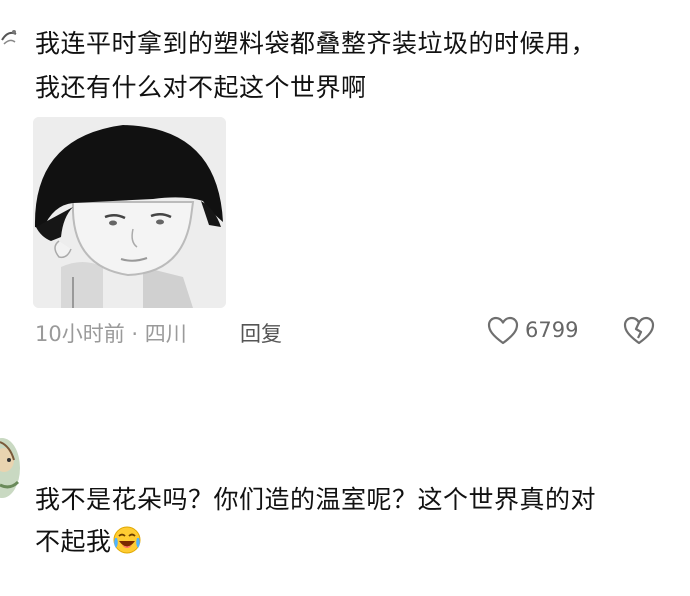 The height and width of the screenshot is (596, 690). Describe the element at coordinates (201, 87) in the screenshot. I see `comment-text-line: 我还有什么对不起这个世界啊` at that location.